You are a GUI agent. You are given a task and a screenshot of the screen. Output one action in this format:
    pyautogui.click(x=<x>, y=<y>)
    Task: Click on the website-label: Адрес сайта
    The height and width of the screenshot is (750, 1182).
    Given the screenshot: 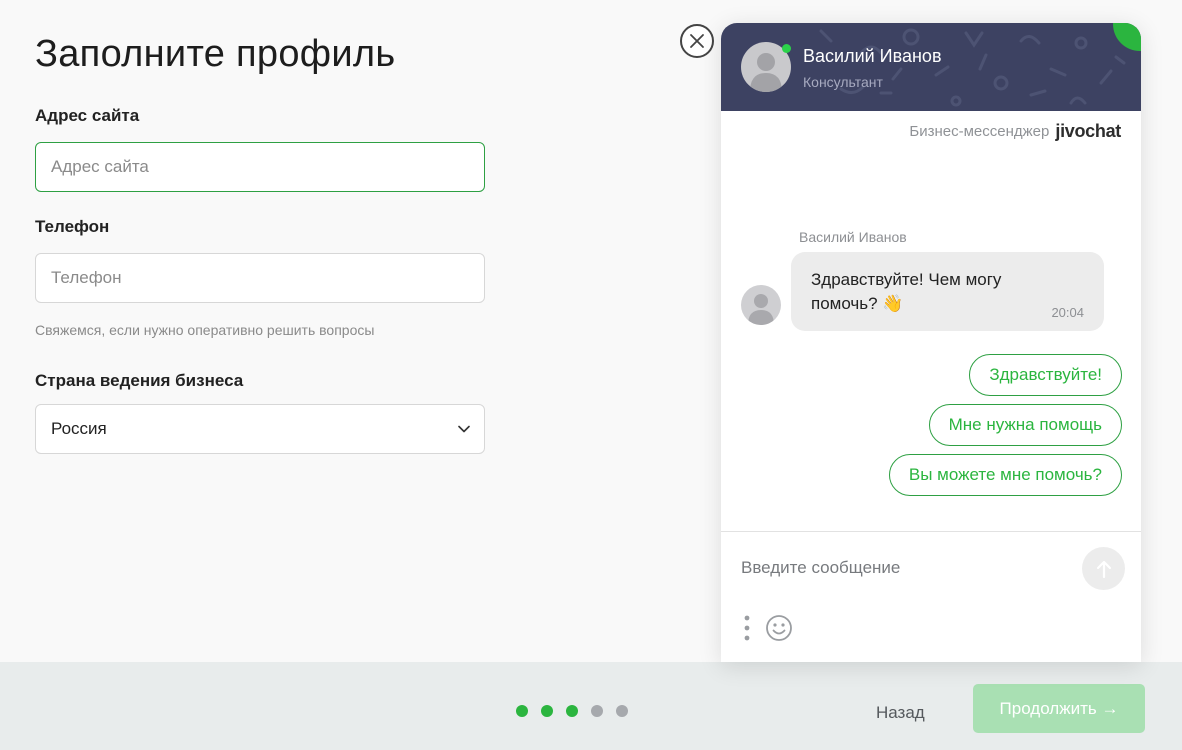 What is the action you would take?
    pyautogui.click(x=87, y=115)
    